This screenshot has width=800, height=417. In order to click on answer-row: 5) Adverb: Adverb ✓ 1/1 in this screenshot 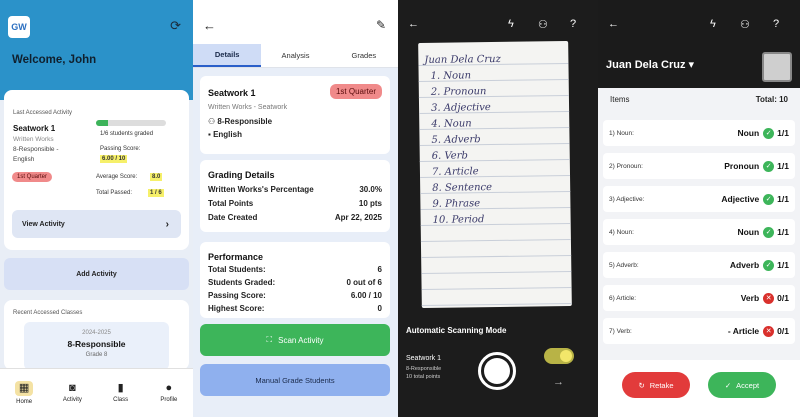, I will do `click(699, 265)`.